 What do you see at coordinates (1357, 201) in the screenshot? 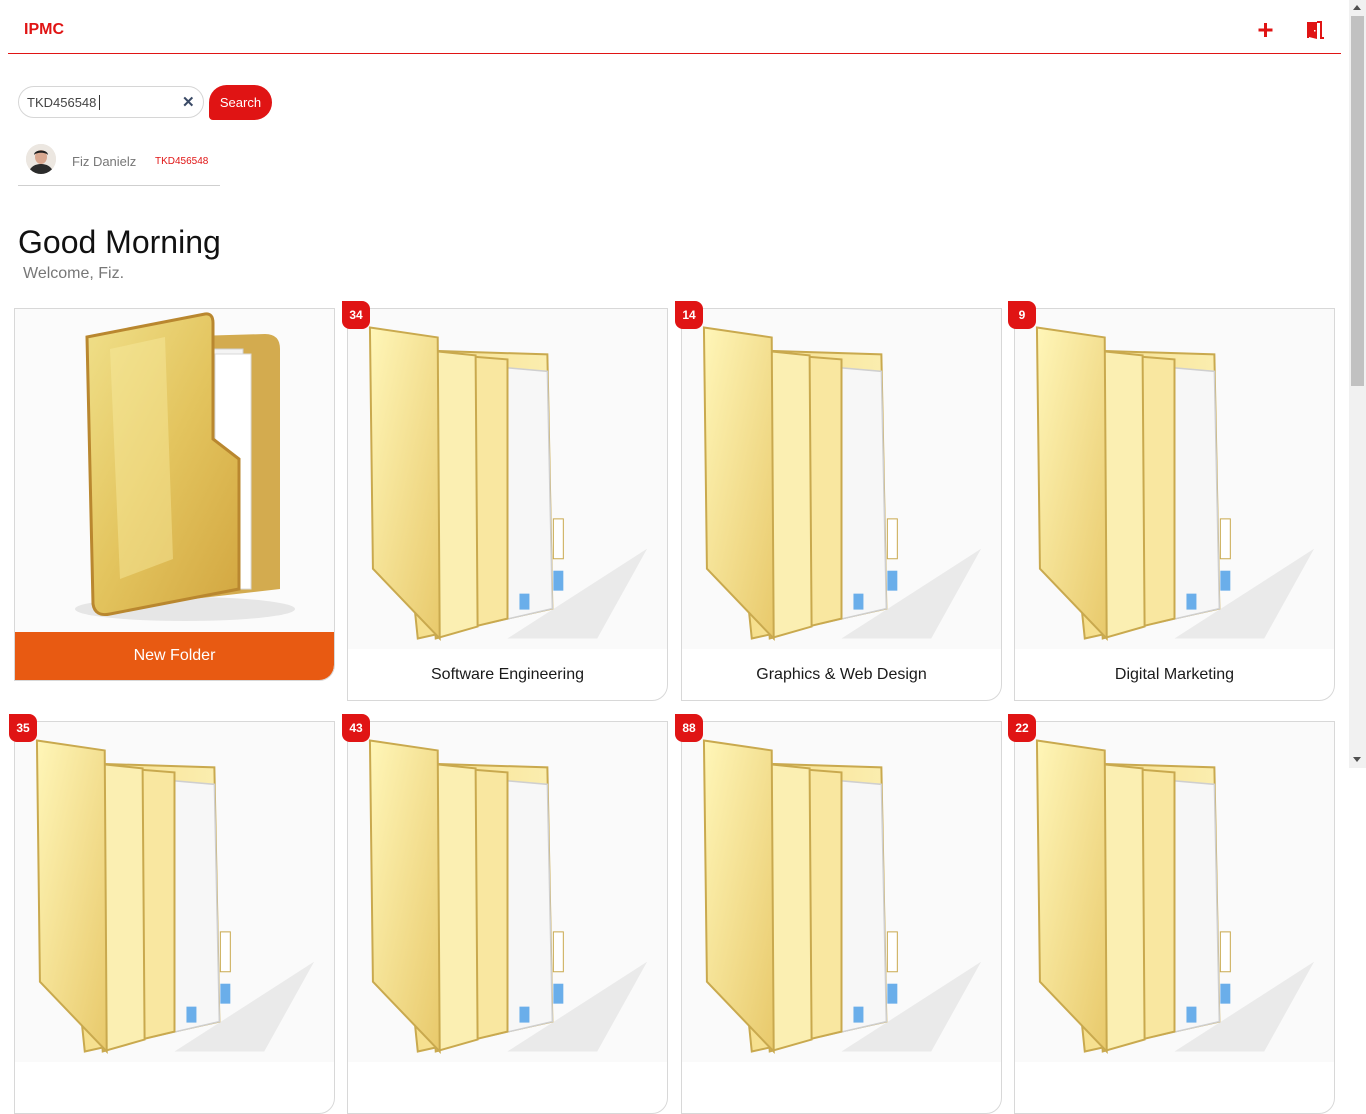
I see `scroll-thumb` at bounding box center [1357, 201].